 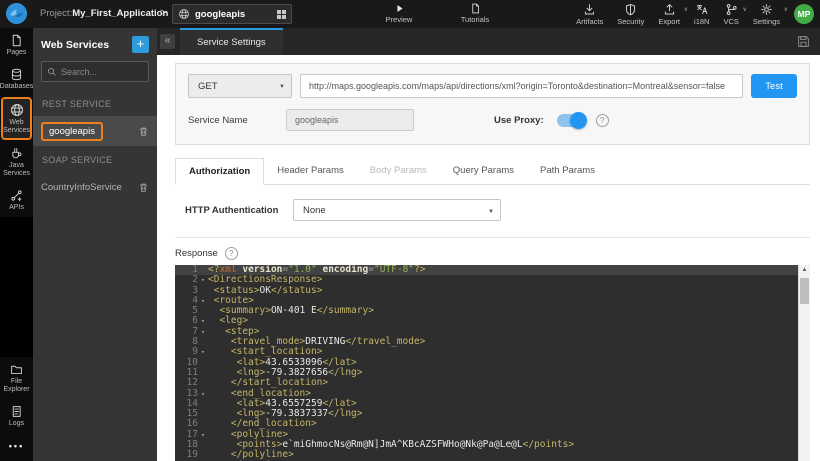 What do you see at coordinates (282, 87) in the screenshot?
I see `chevron-down-icon: ▼` at bounding box center [282, 87].